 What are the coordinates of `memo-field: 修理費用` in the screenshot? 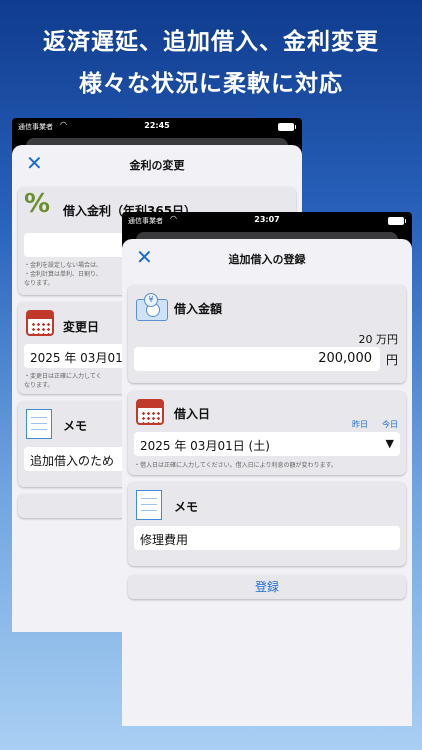 It's located at (267, 538).